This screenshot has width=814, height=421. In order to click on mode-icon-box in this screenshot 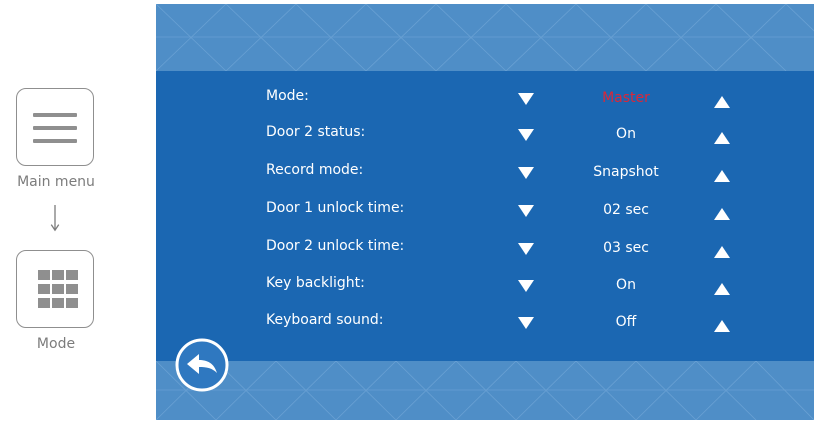, I will do `click(55, 289)`.